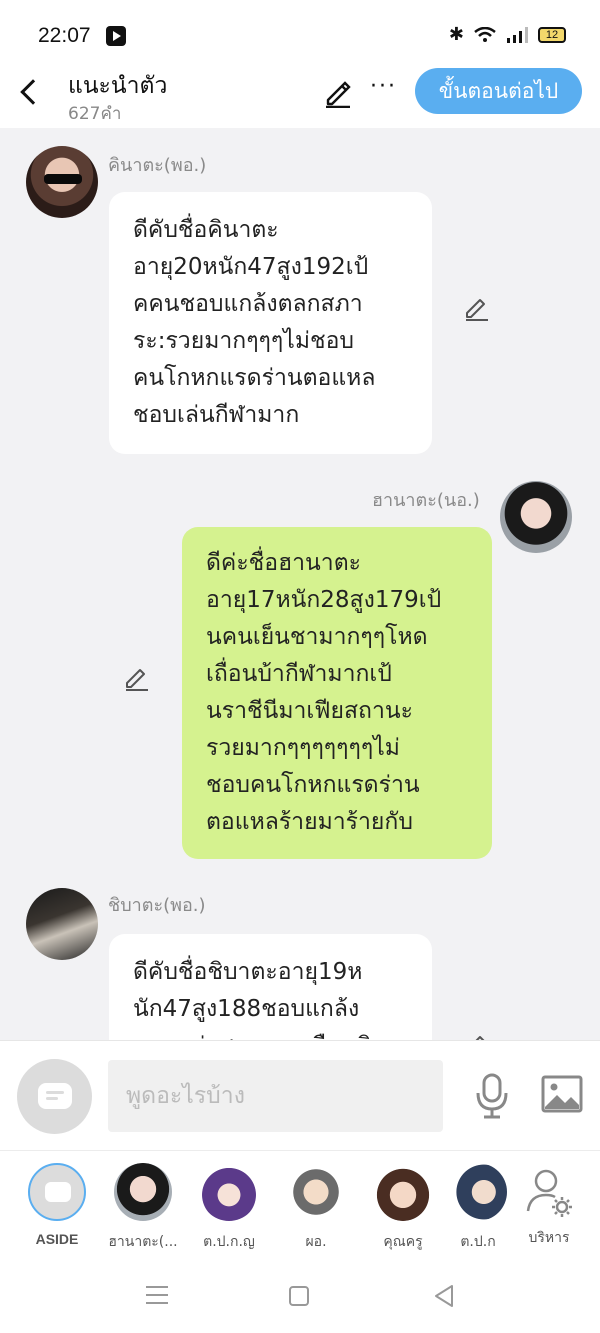 This screenshot has width=600, height=1333. Describe the element at coordinates (300, 34) in the screenshot. I see `status-bar: 22:07 ✱ 12` at that location.